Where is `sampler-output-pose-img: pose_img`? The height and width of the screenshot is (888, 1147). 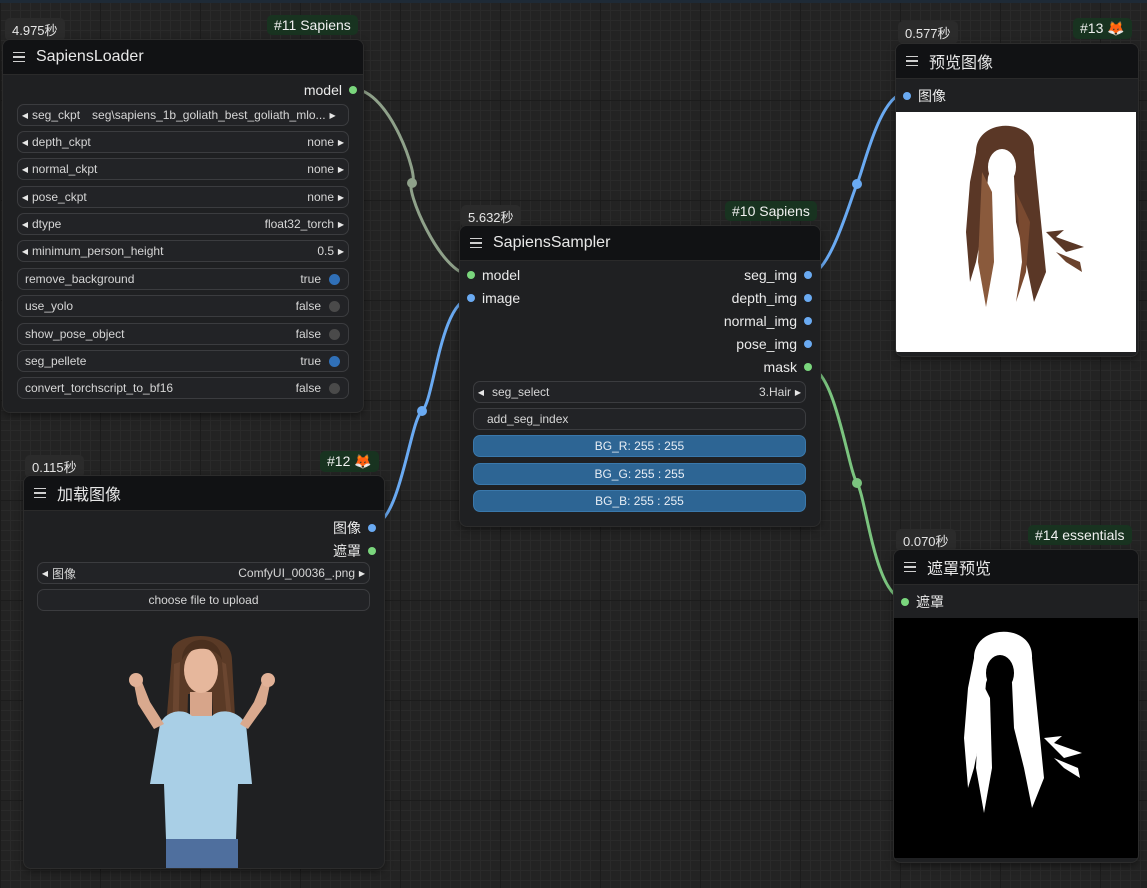
sampler-output-pose-img: pose_img is located at coordinates (774, 344).